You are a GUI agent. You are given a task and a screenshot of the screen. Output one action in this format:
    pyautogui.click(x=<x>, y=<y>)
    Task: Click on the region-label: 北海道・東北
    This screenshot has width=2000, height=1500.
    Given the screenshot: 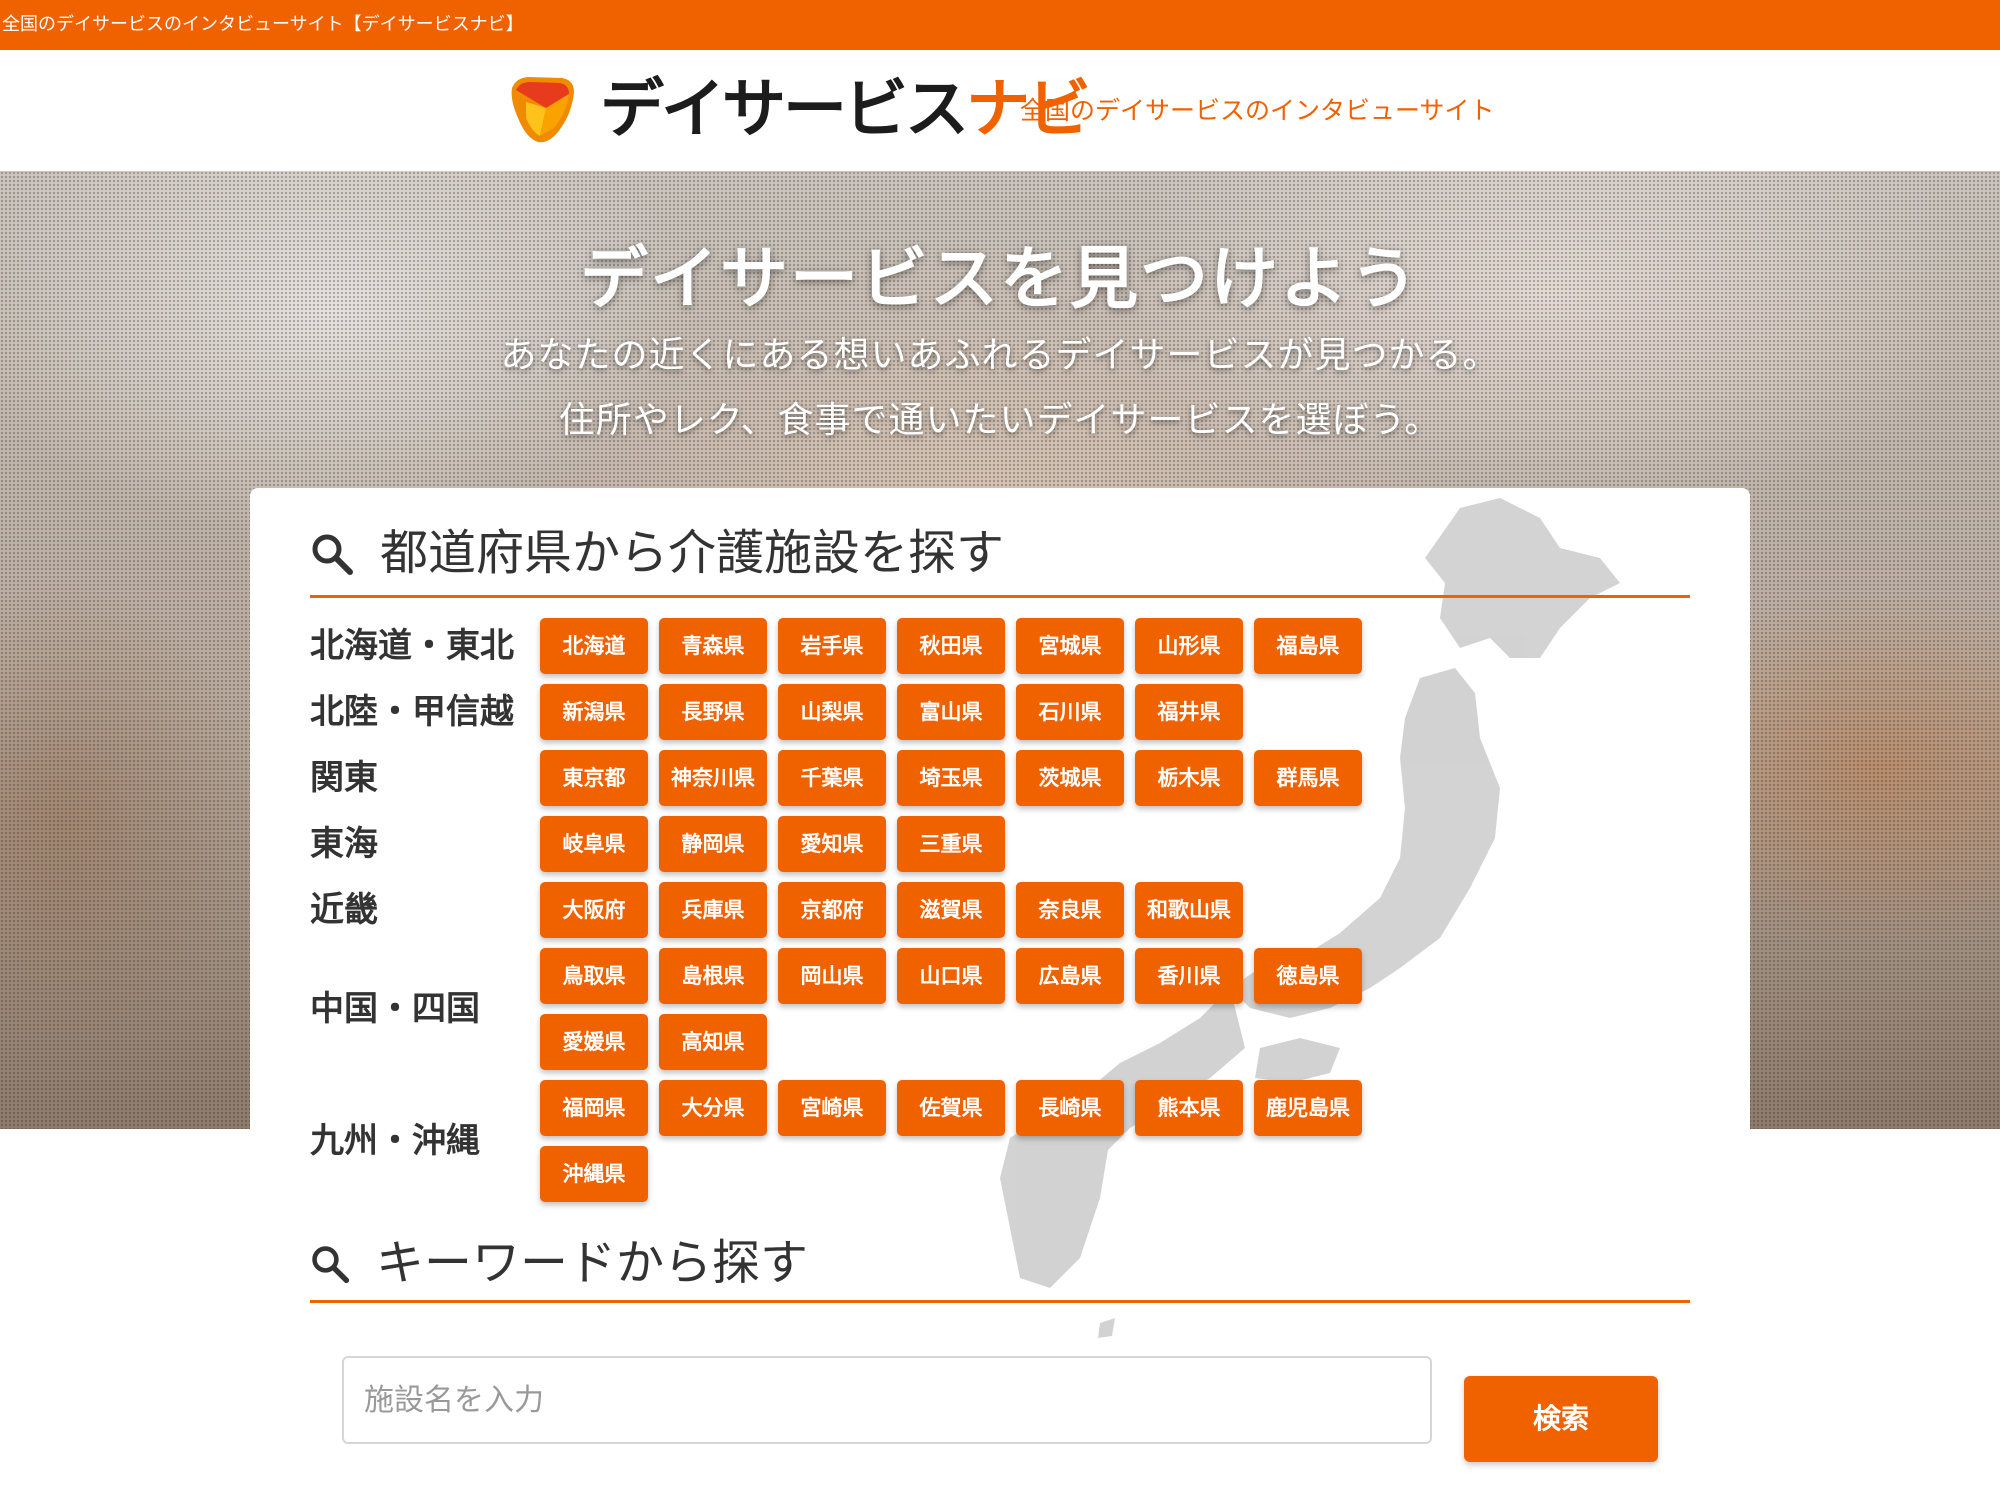 What is the action you would take?
    pyautogui.click(x=412, y=646)
    